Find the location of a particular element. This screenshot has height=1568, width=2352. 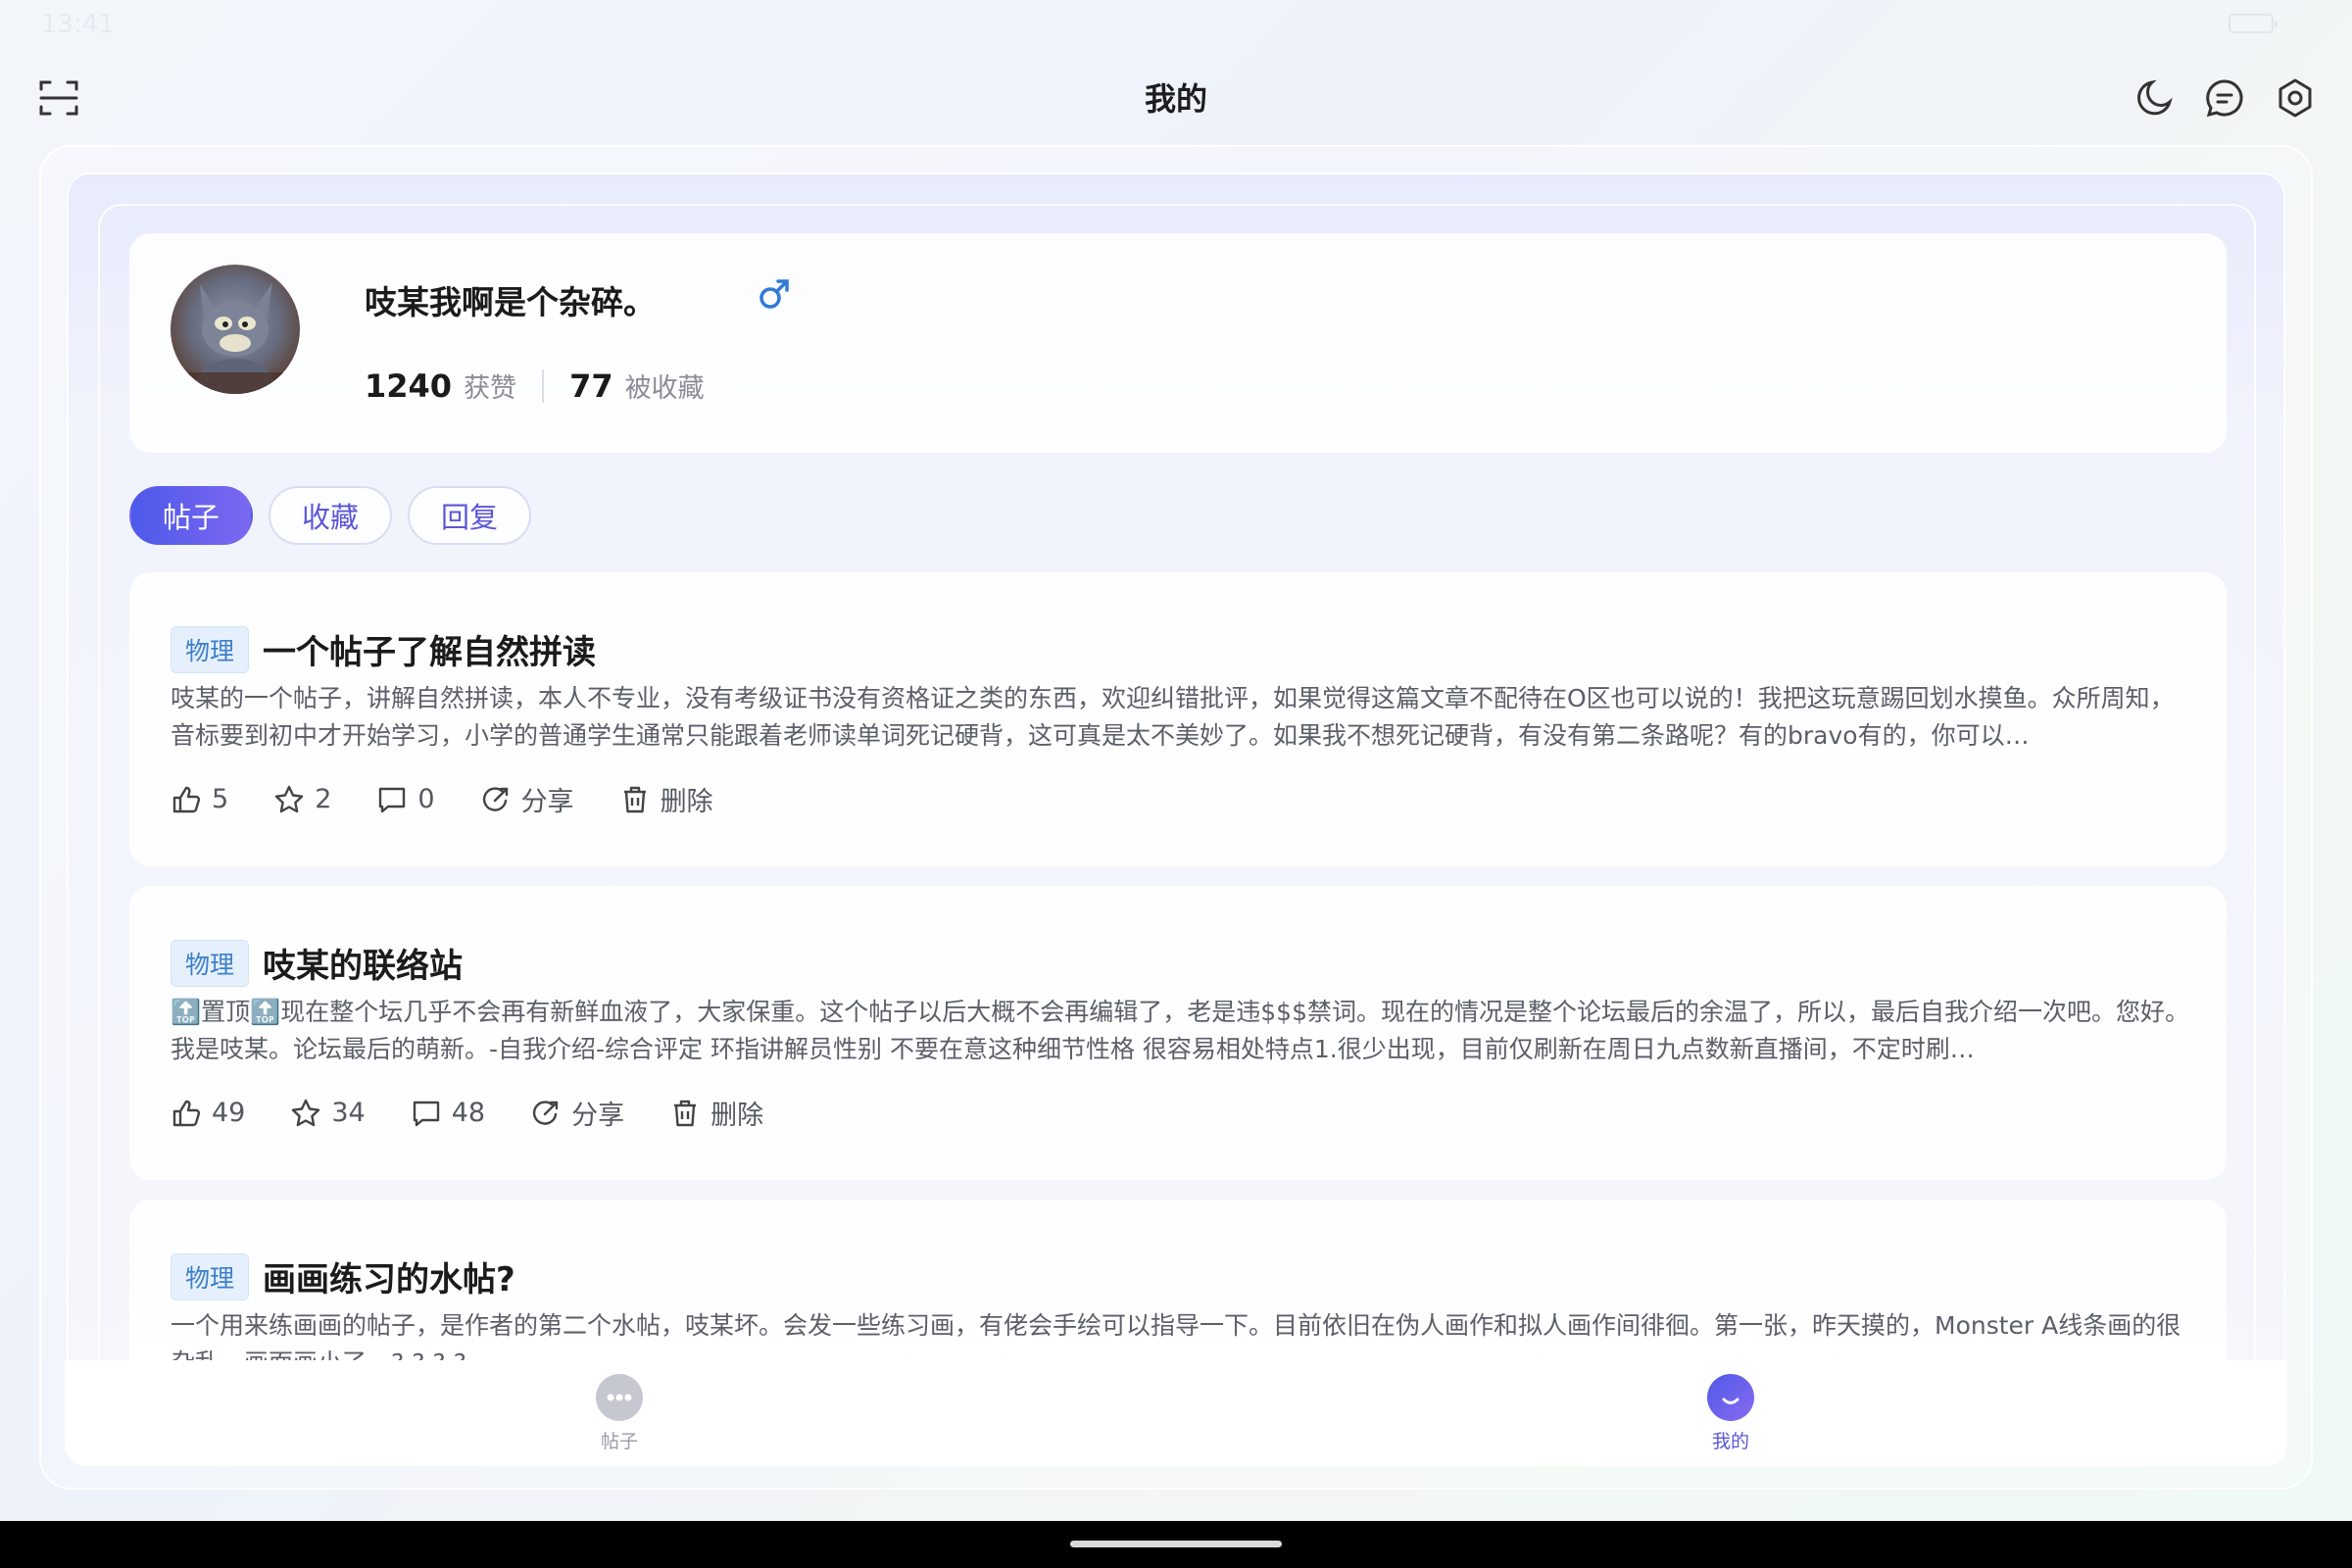

tab-favorites: 收藏 is located at coordinates (331, 515).